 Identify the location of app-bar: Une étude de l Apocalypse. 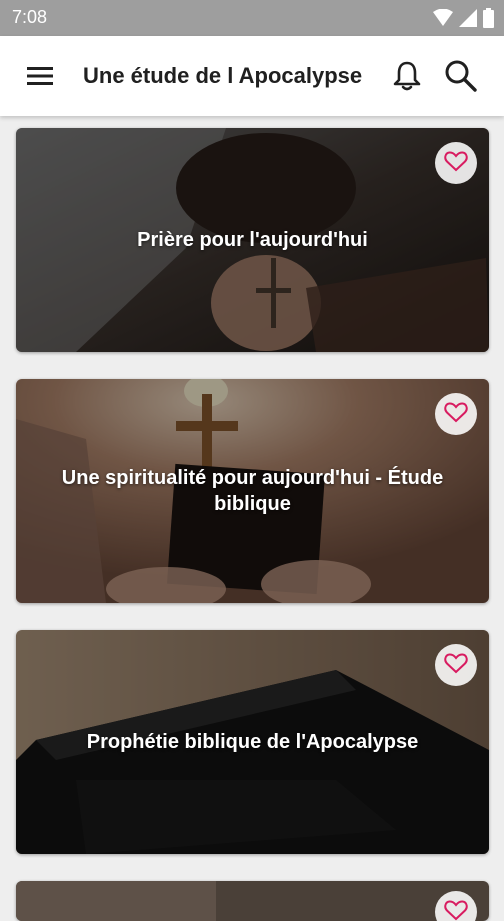
(252, 76).